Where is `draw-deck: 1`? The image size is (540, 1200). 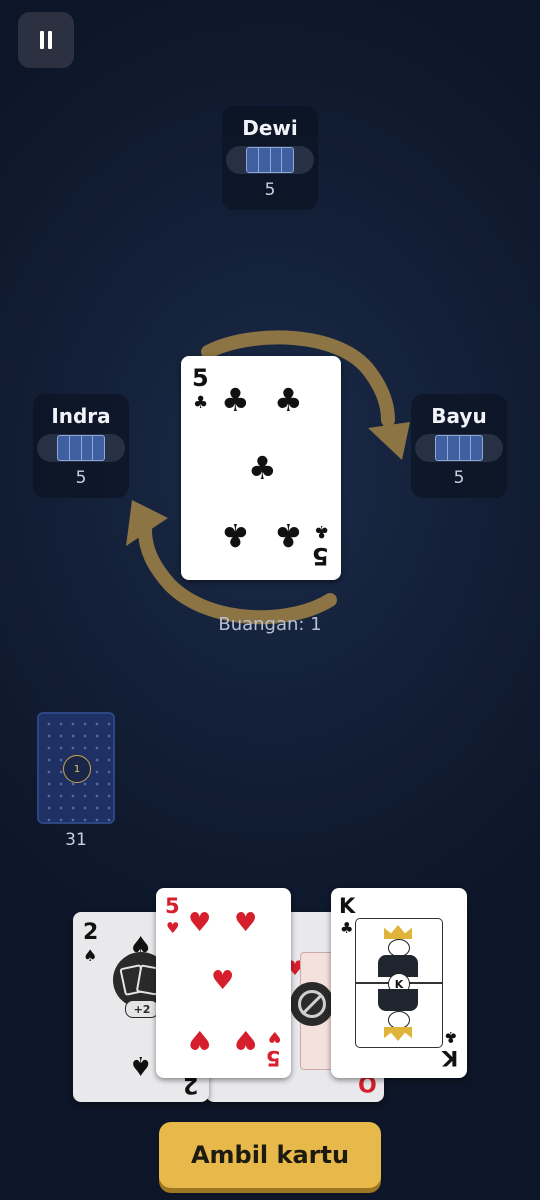
draw-deck: 1 is located at coordinates (76, 768).